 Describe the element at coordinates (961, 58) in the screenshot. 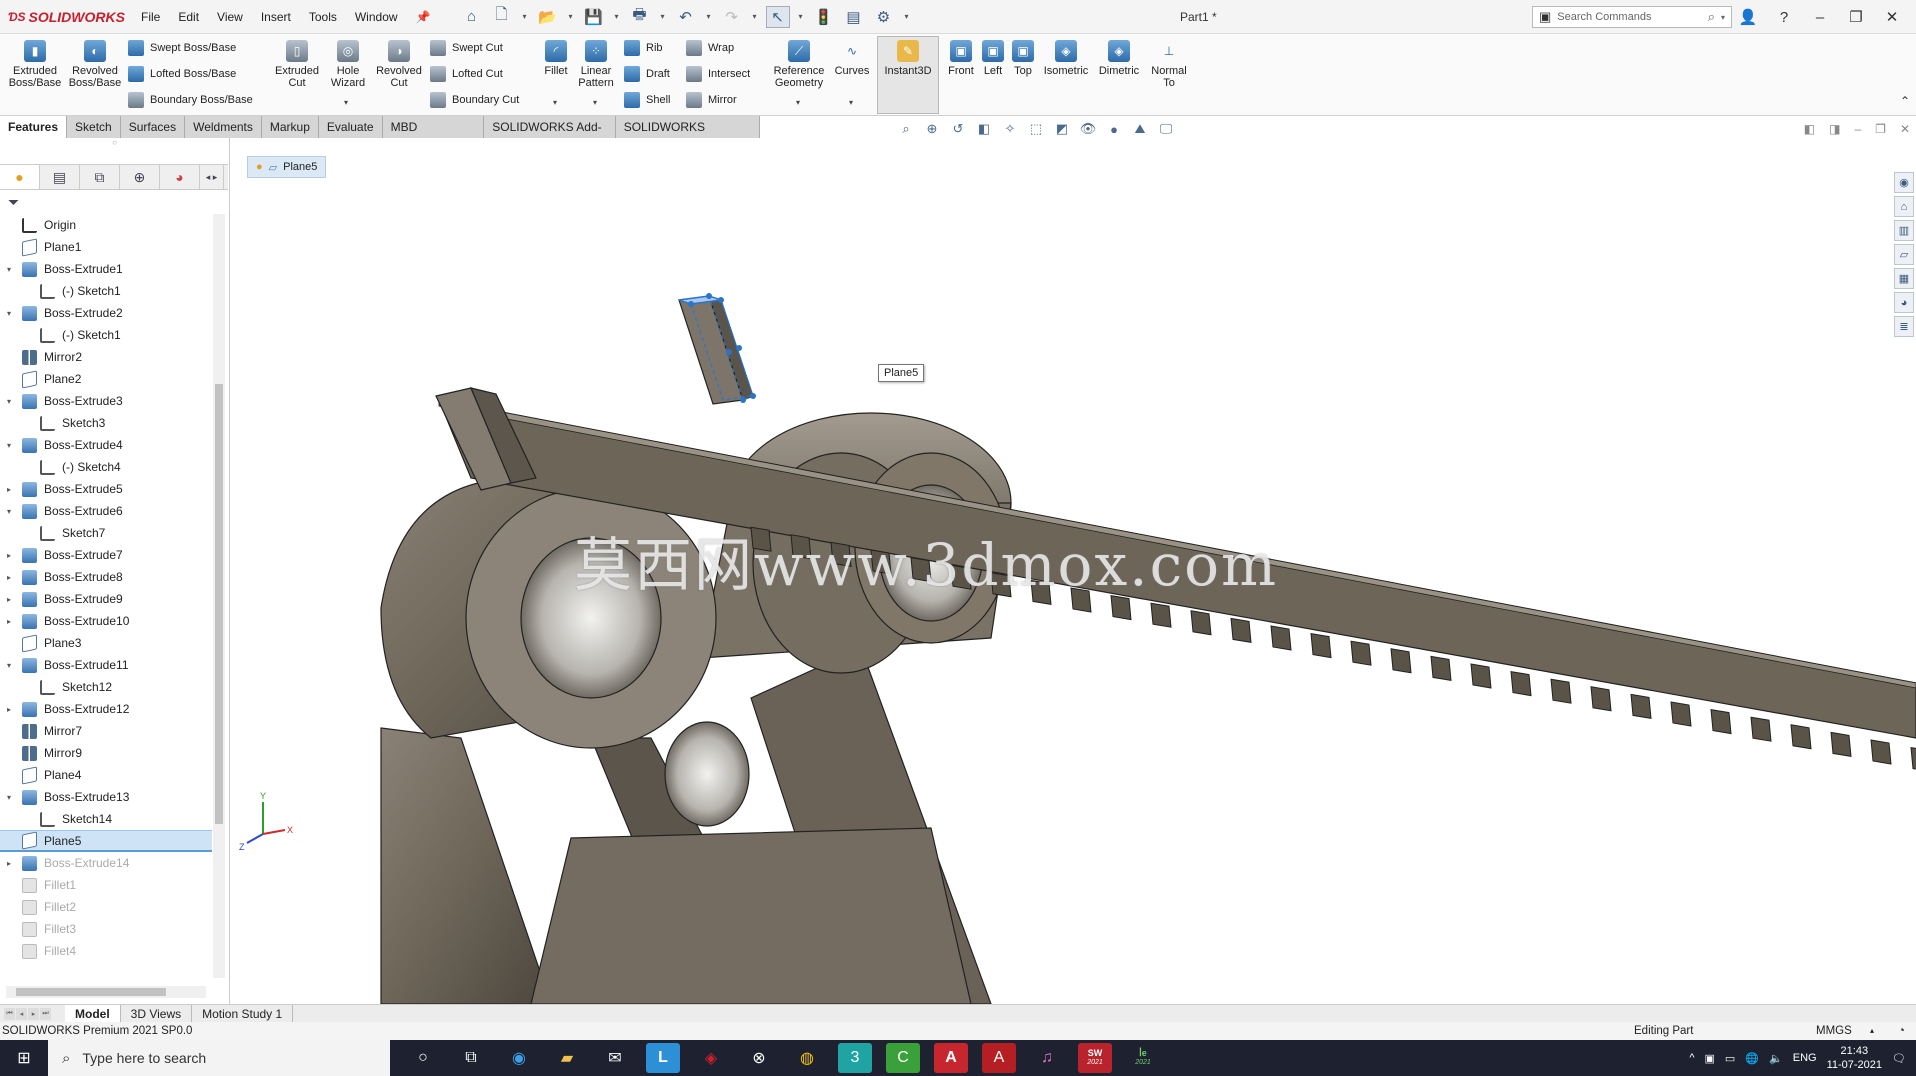

I see `front-view-button: ▣ Front` at that location.